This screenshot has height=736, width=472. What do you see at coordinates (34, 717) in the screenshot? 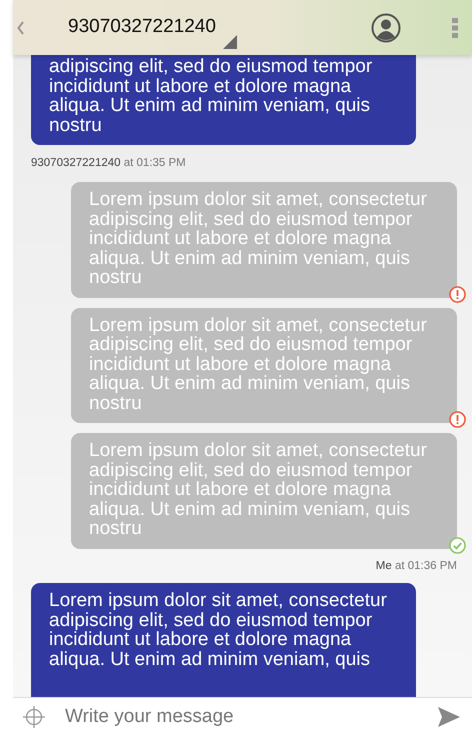
I see `attach-crosshair-icon` at bounding box center [34, 717].